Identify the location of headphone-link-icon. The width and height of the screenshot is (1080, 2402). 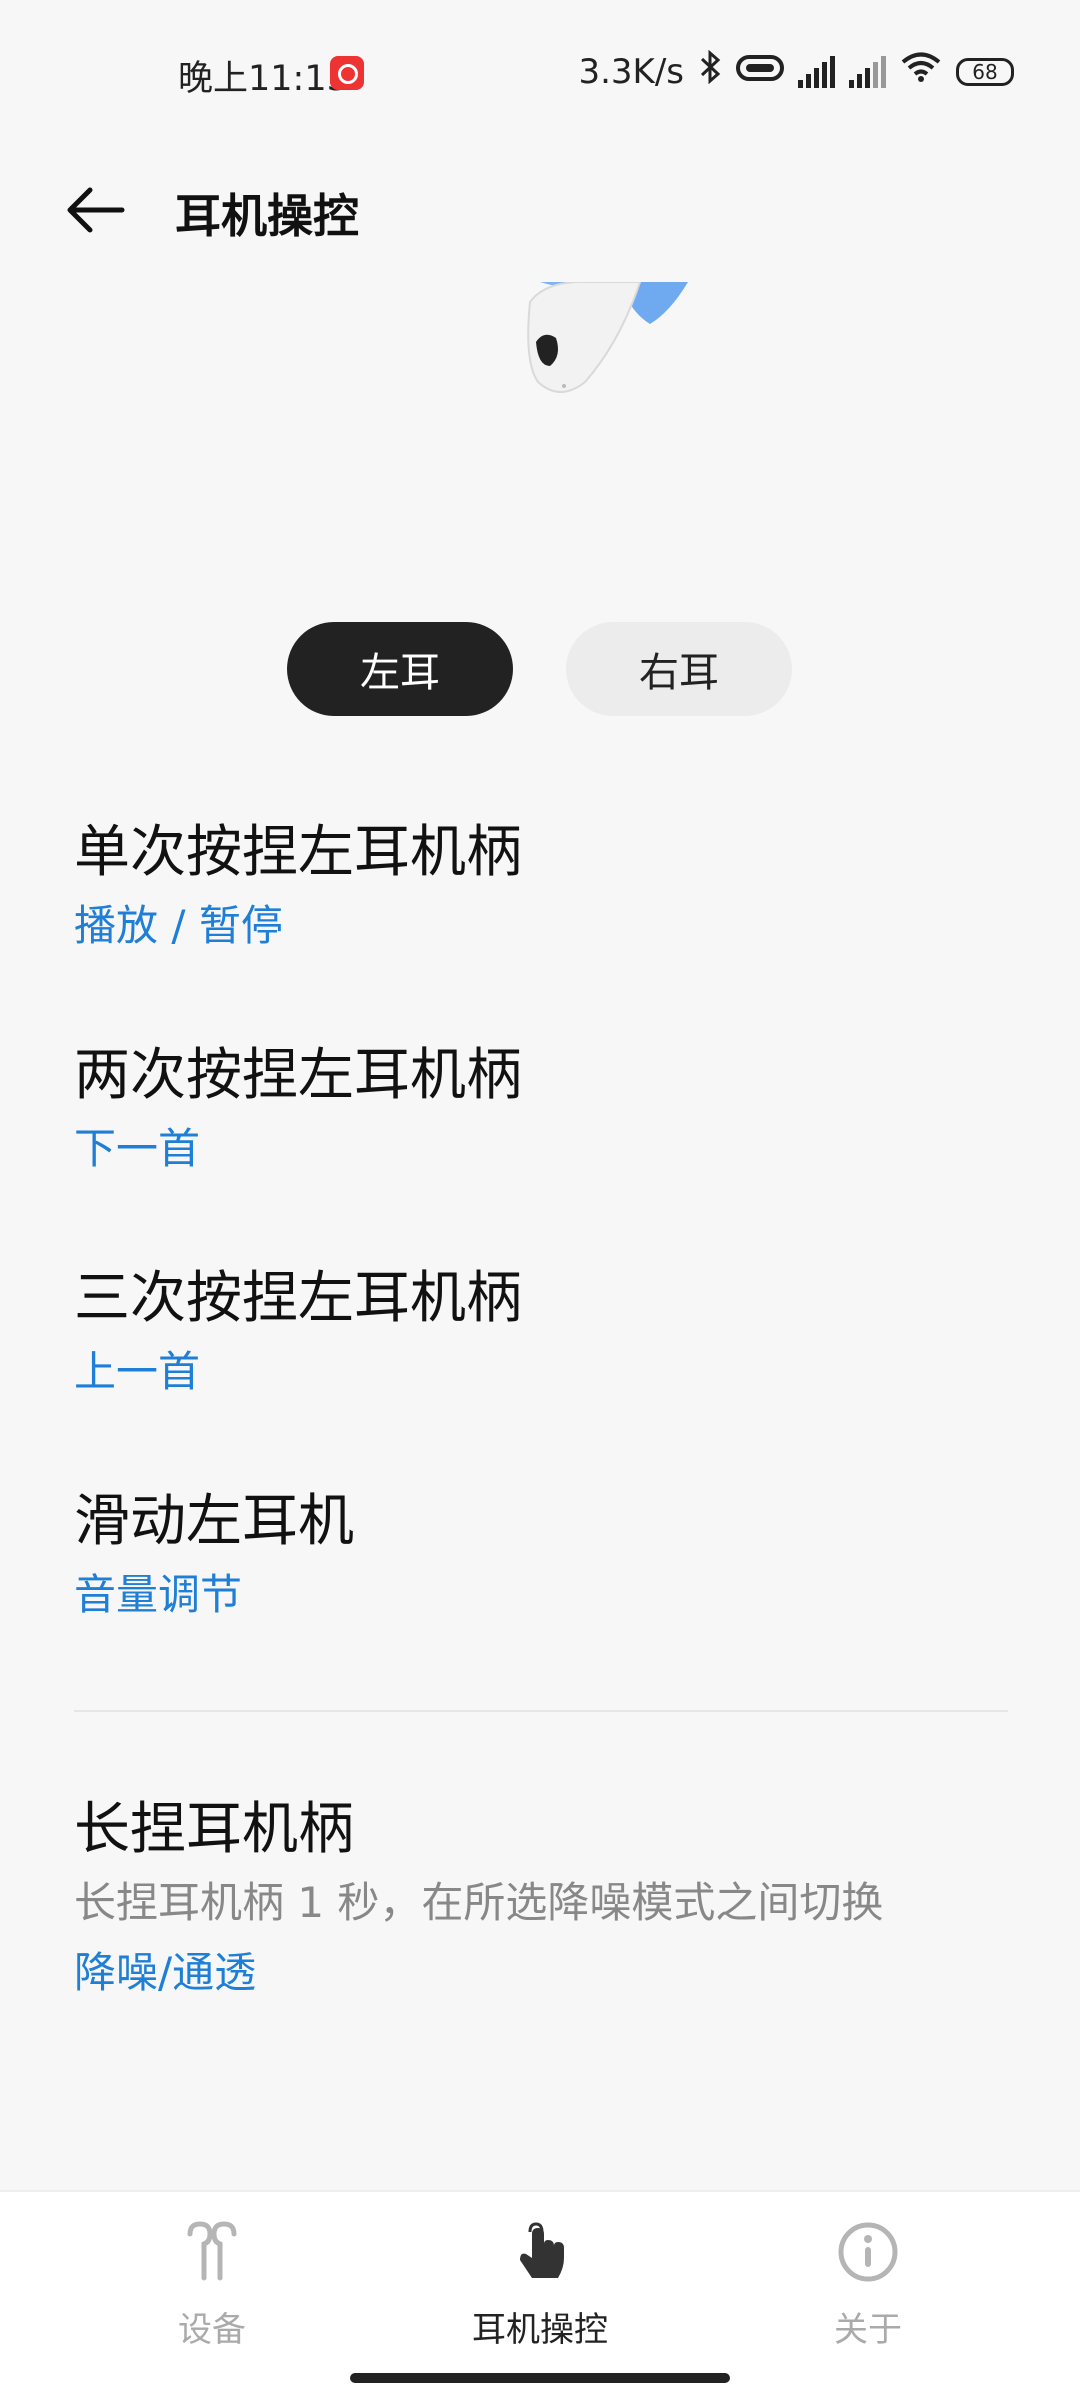
(760, 72).